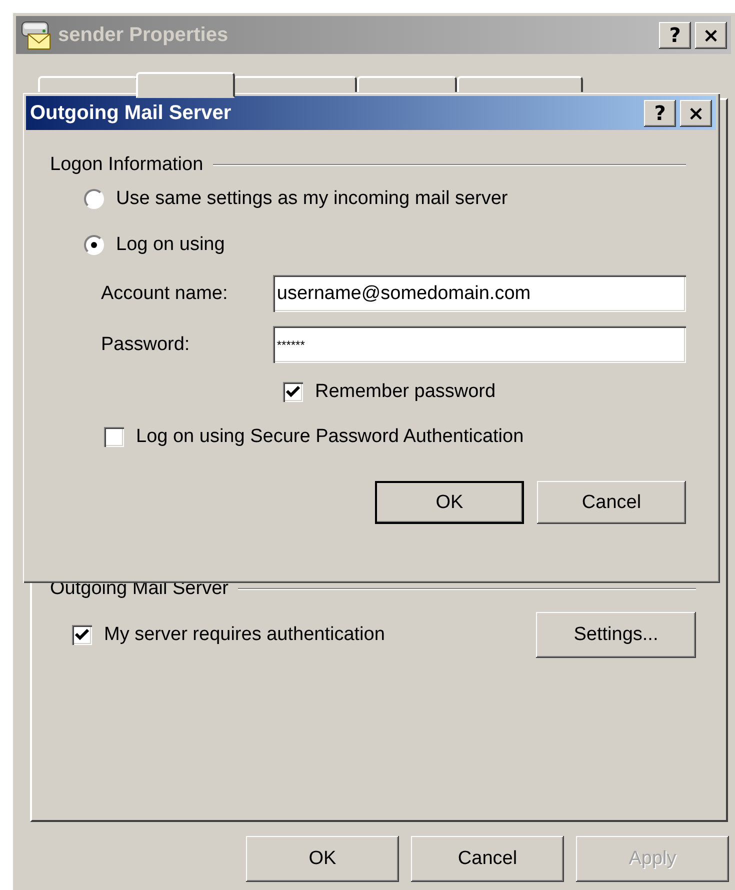 The height and width of the screenshot is (890, 735). I want to click on field-label: Password:, so click(146, 345).